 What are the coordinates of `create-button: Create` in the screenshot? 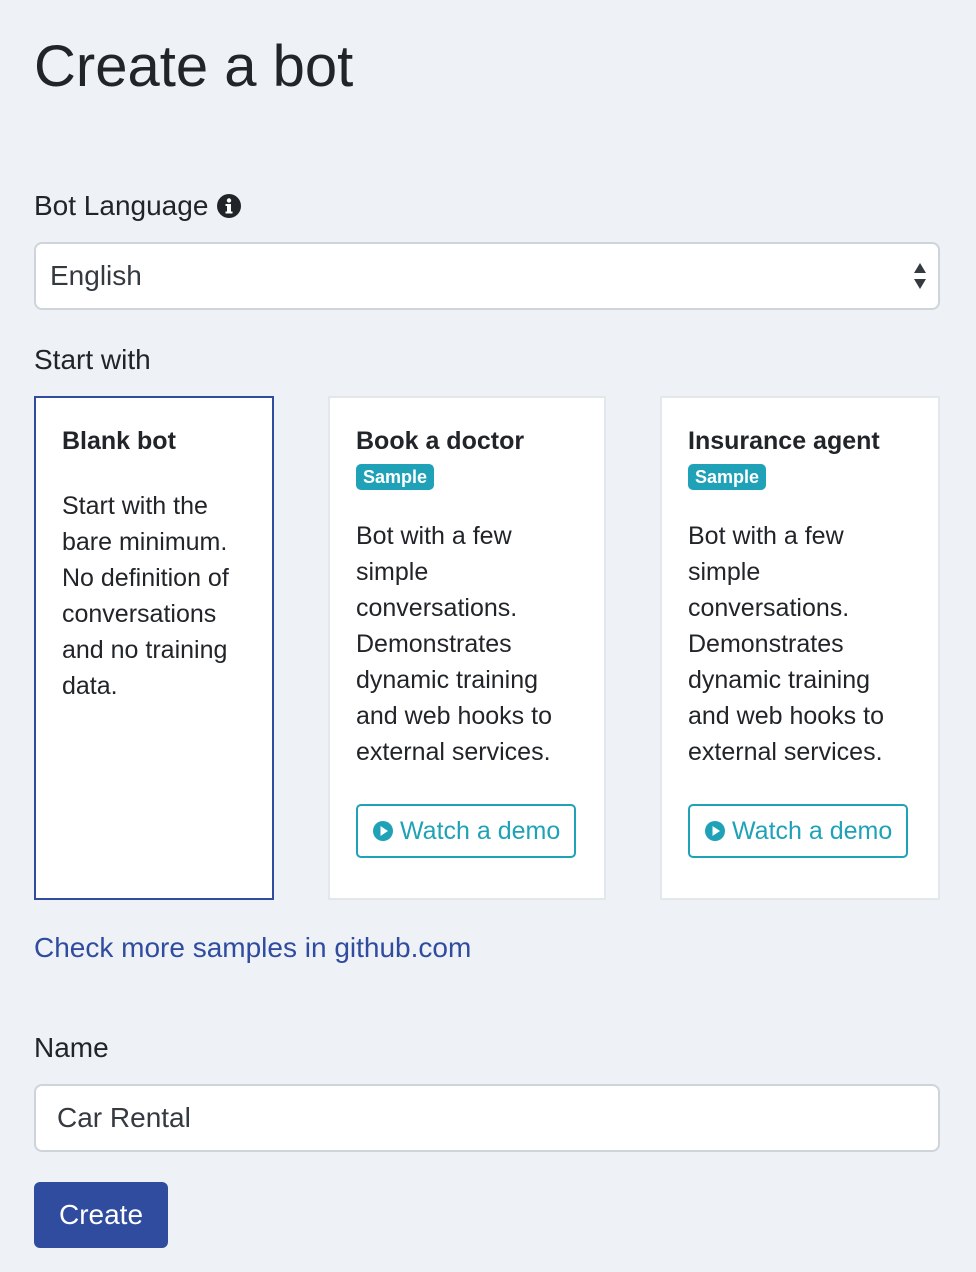 It's located at (101, 1215).